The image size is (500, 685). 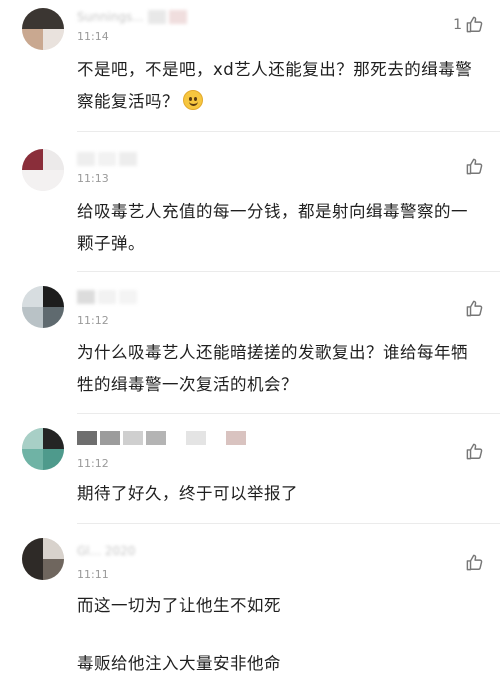 What do you see at coordinates (272, 368) in the screenshot?
I see `comment-text: 为什么吸毒艺人还能暗搓搓的发歌复出？谁给每年牺牲的缉毒警一次复活的机会？` at bounding box center [272, 368].